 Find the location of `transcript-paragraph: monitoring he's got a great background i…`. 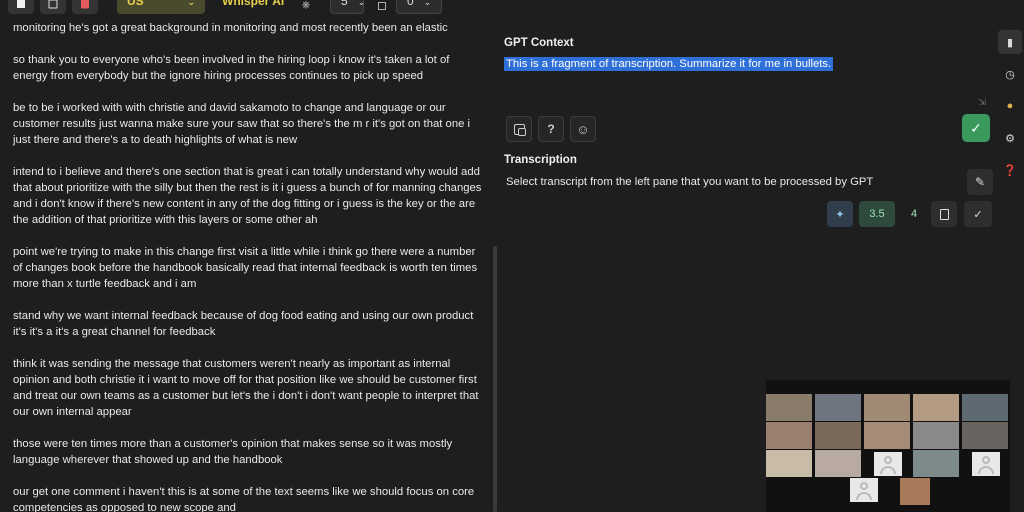

transcript-paragraph: monitoring he's got a great background i… is located at coordinates (249, 28).